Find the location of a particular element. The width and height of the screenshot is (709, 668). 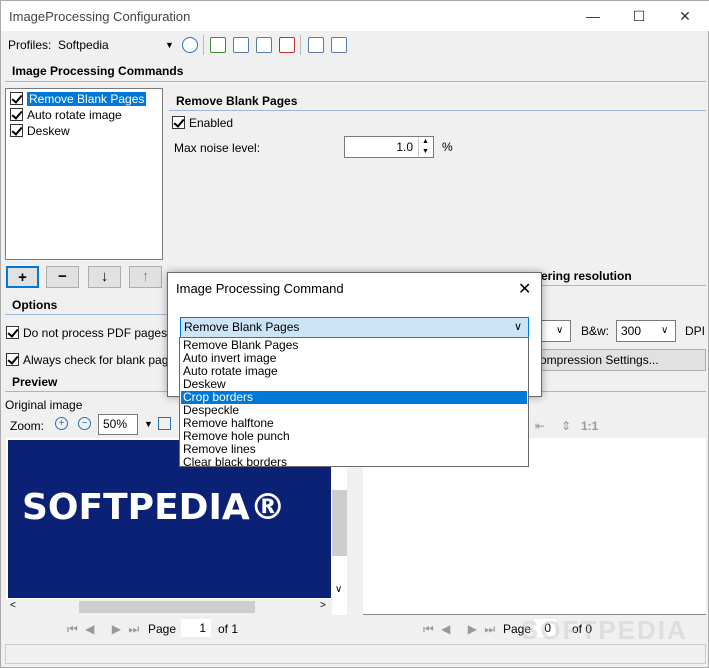

command-select: Remove Blank Pages ∨ is located at coordinates (354, 327).